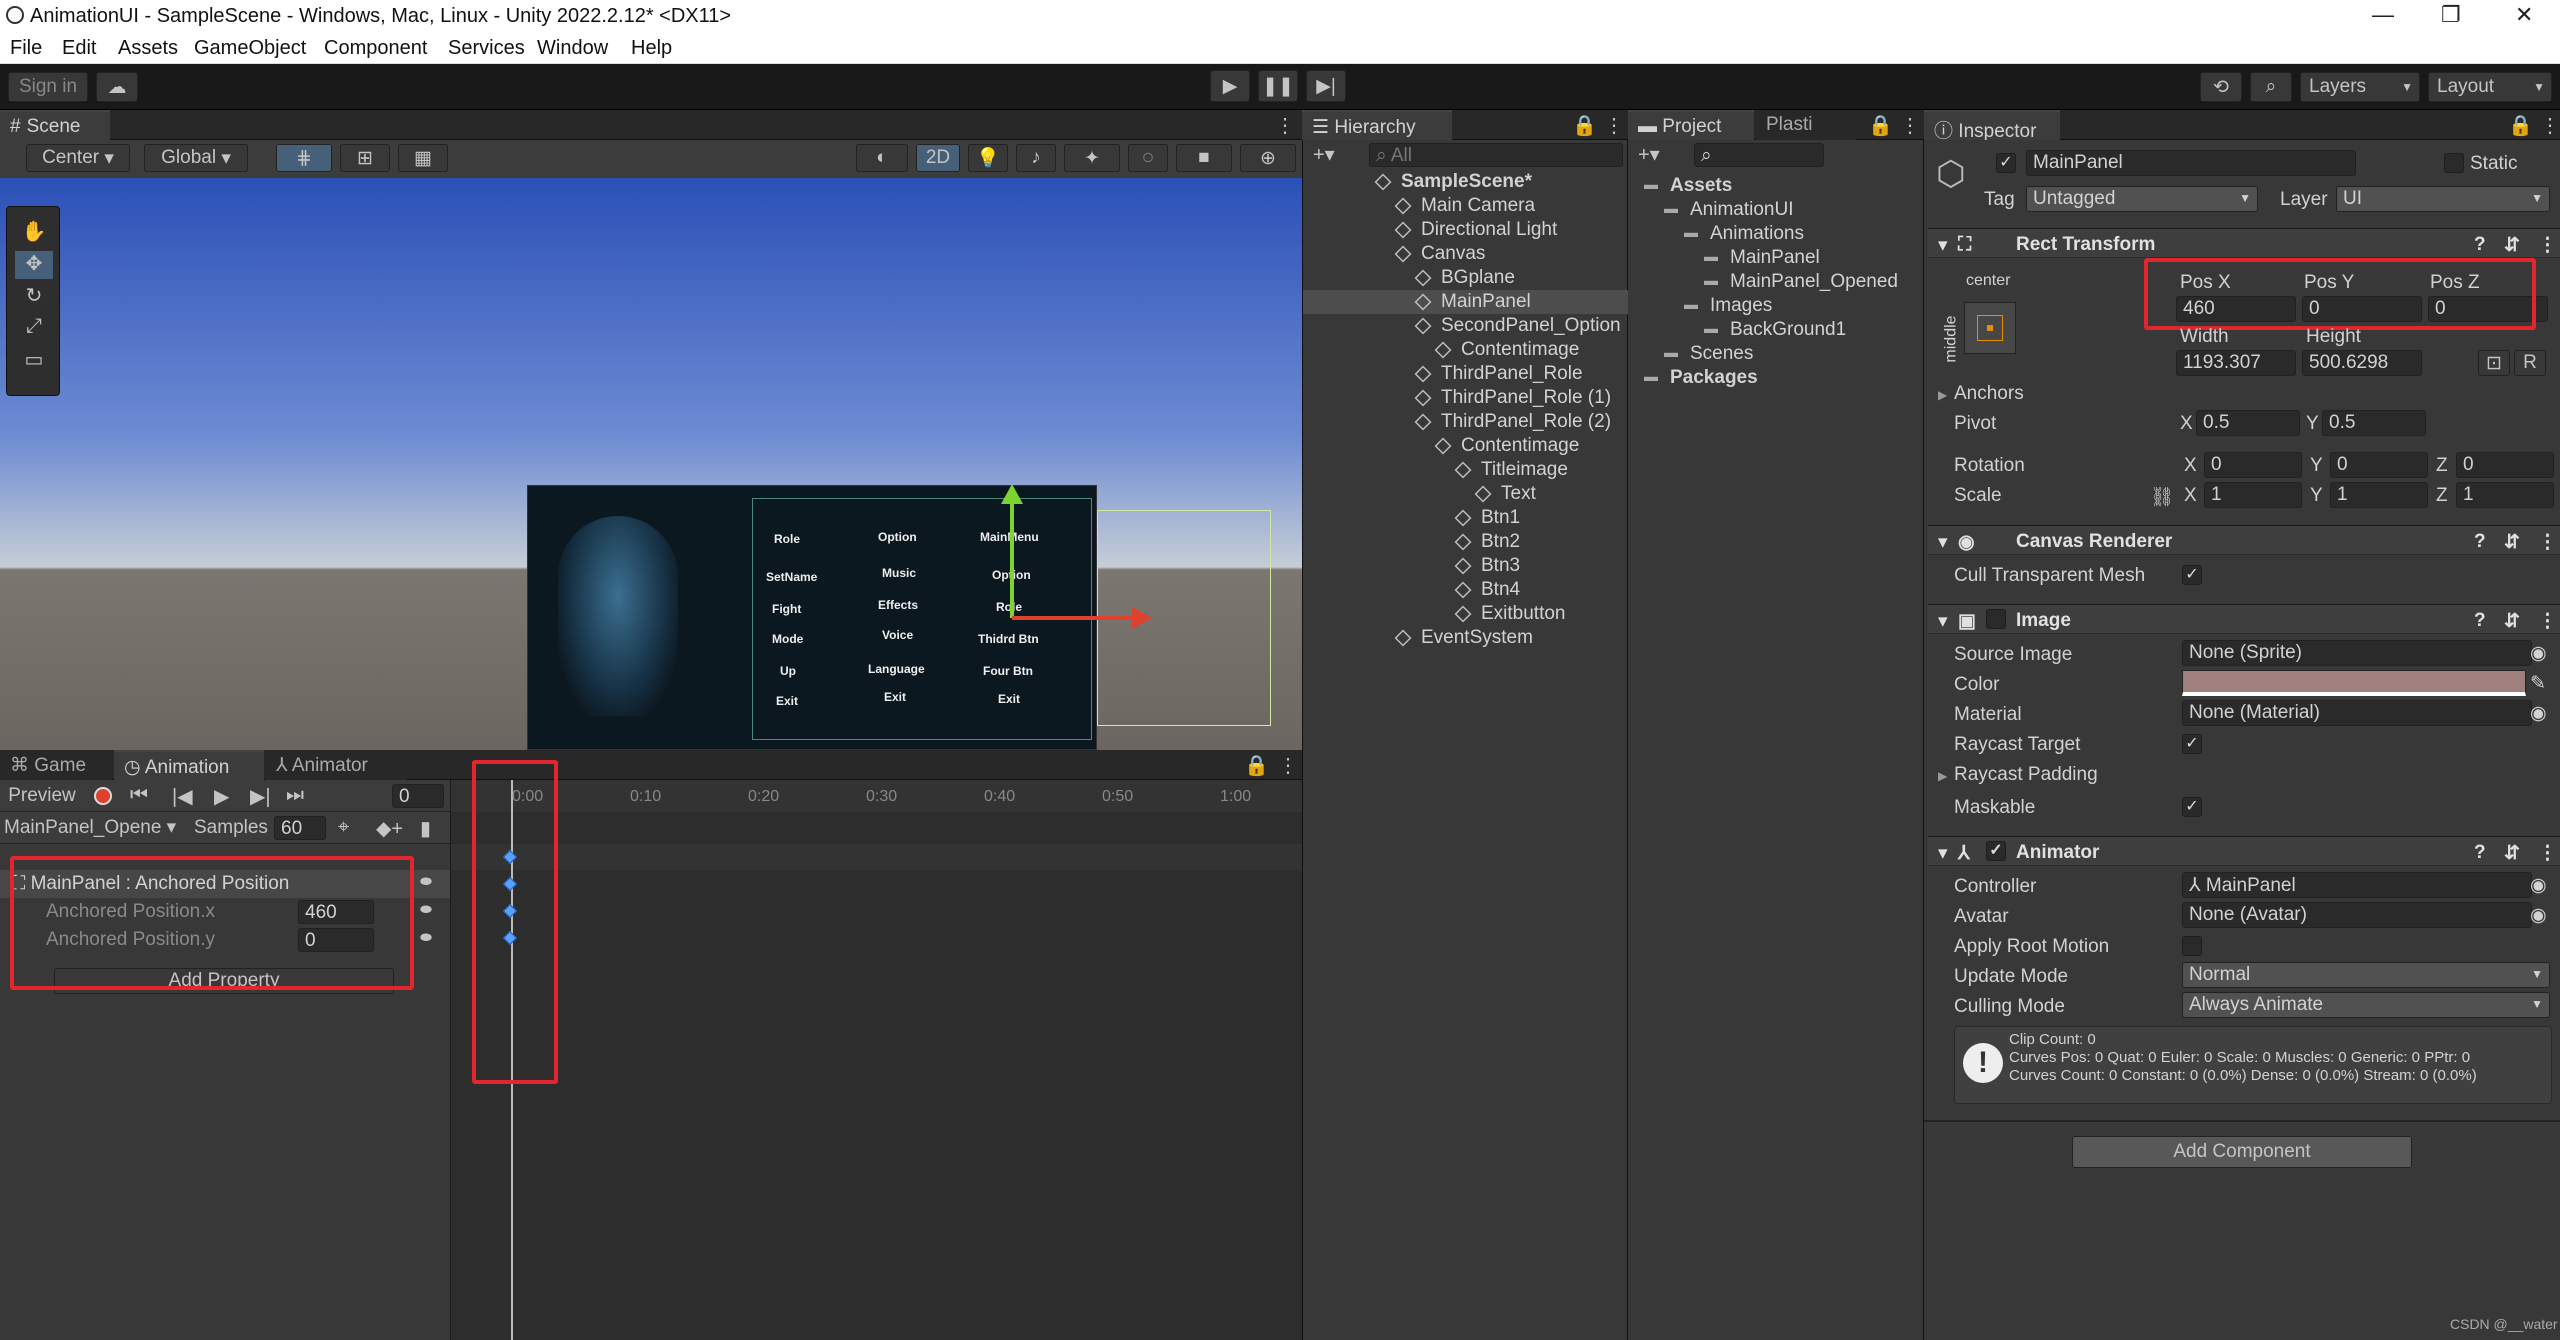  I want to click on menu-services: Services, so click(486, 48).